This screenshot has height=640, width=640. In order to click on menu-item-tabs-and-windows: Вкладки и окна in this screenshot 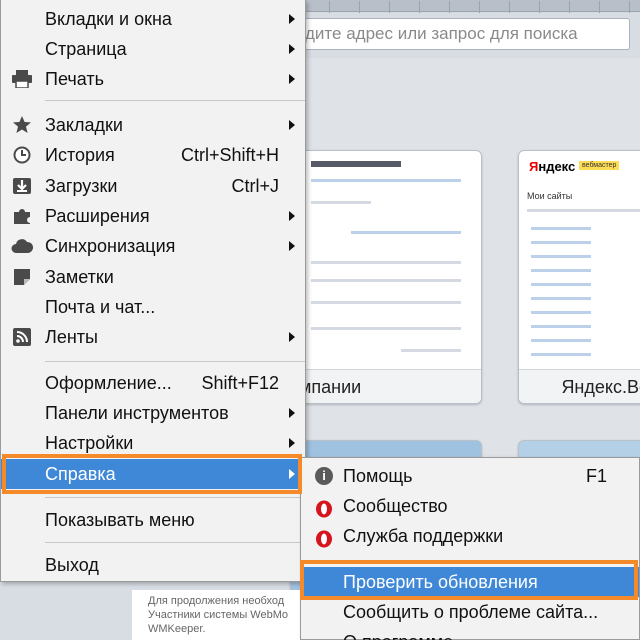, I will do `click(153, 19)`.